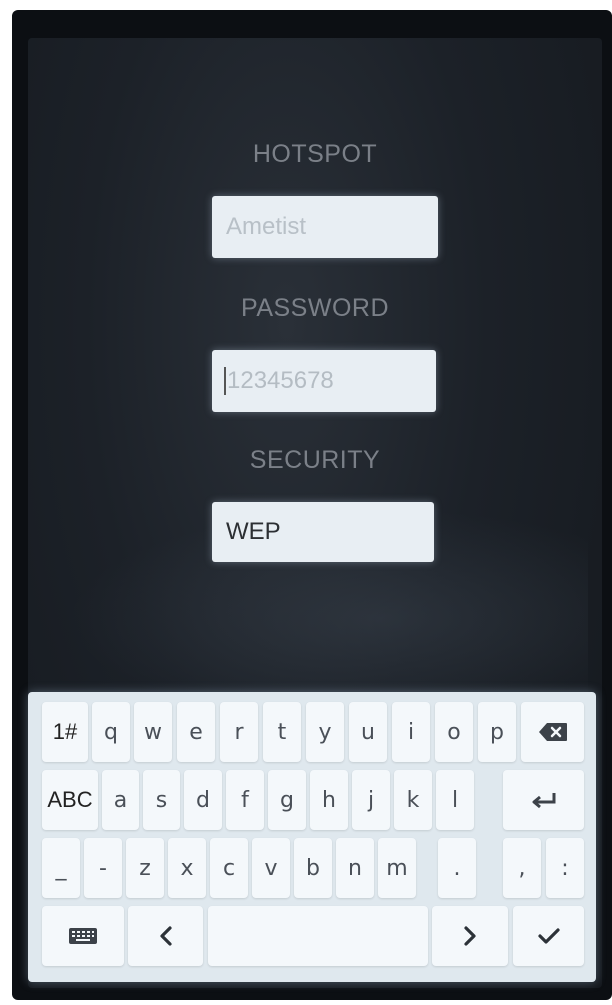 The width and height of the screenshot is (612, 1005). I want to click on security-label: SECURITY, so click(315, 460).